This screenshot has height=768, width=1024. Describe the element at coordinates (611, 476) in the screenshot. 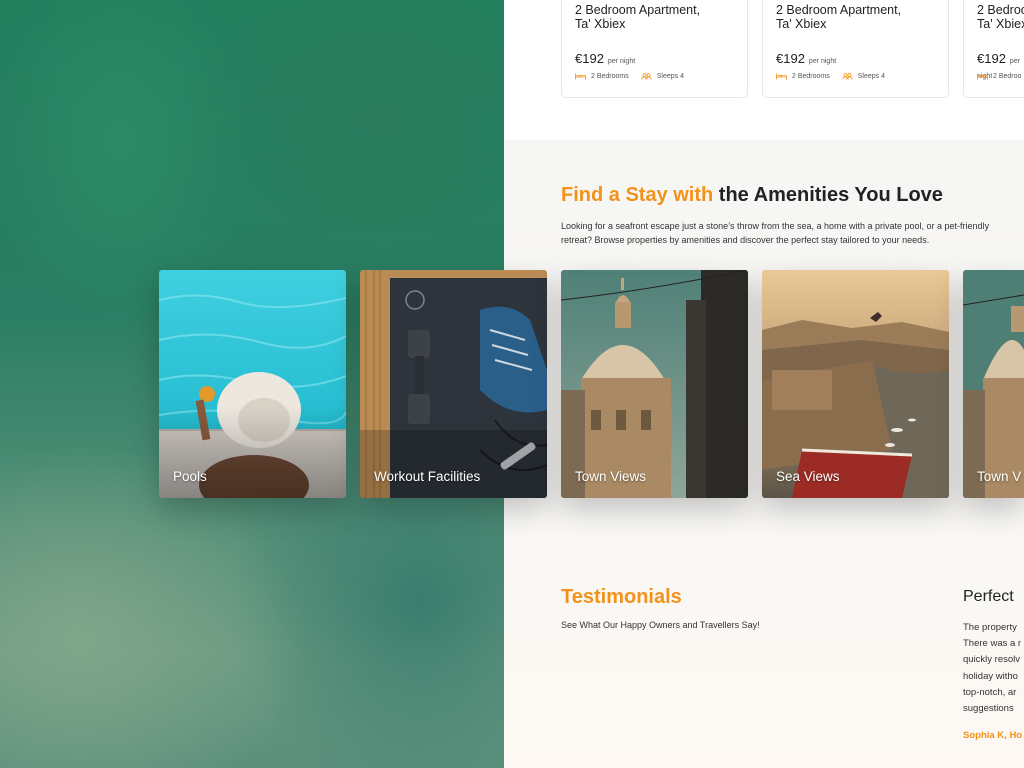

I see `amenity-label: Town Views` at that location.